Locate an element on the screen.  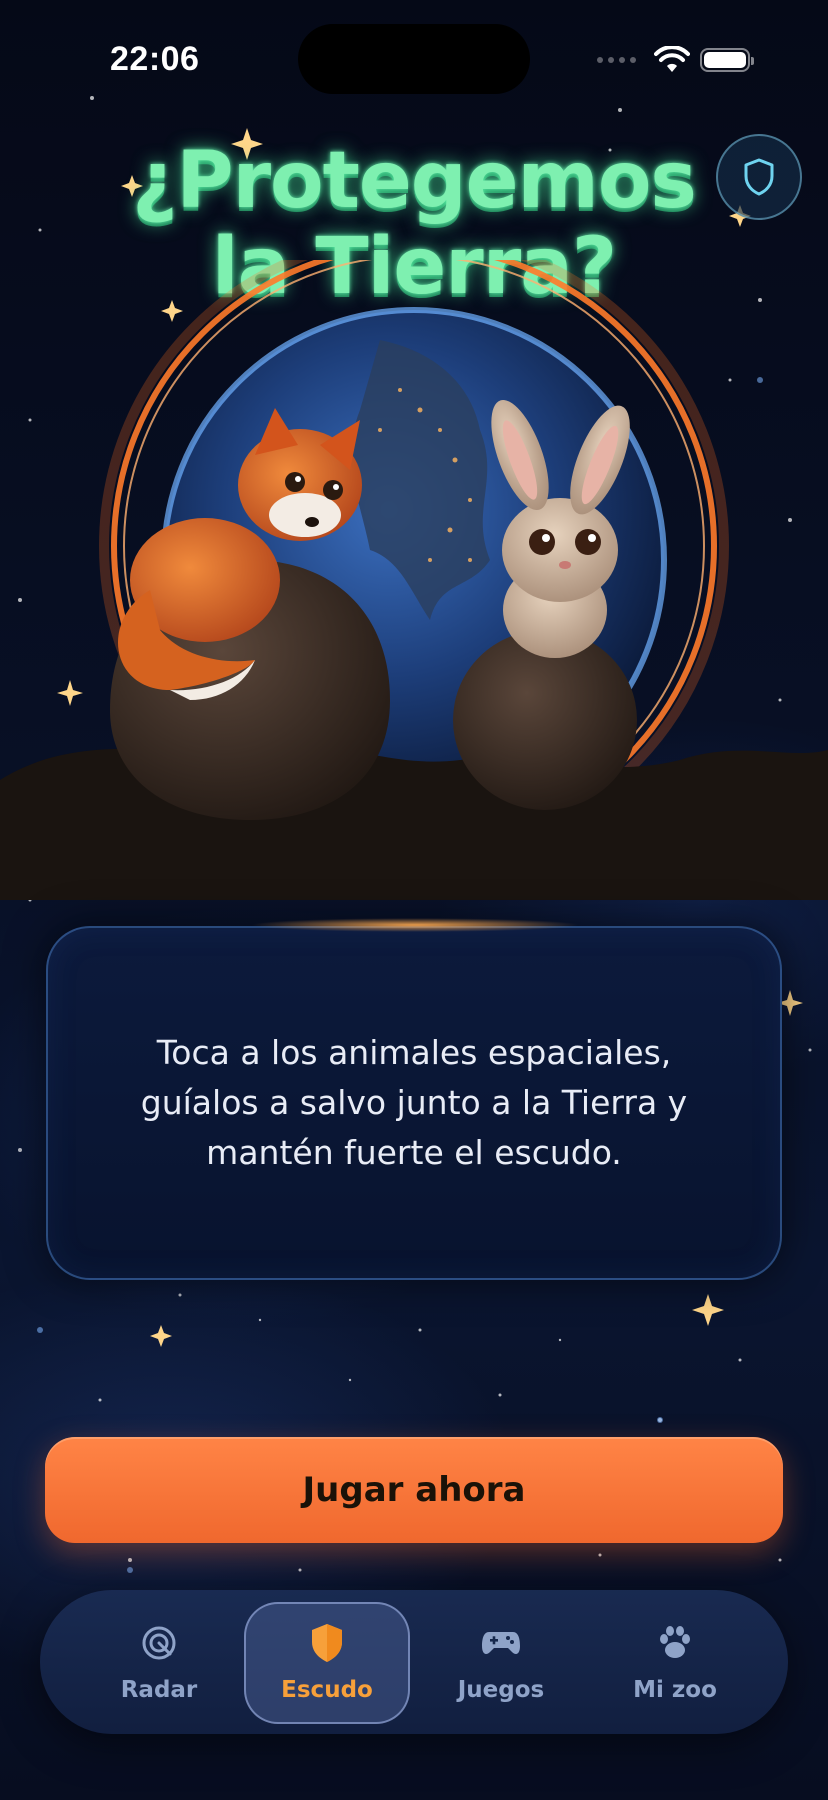
shield-status-button is located at coordinates (759, 177).